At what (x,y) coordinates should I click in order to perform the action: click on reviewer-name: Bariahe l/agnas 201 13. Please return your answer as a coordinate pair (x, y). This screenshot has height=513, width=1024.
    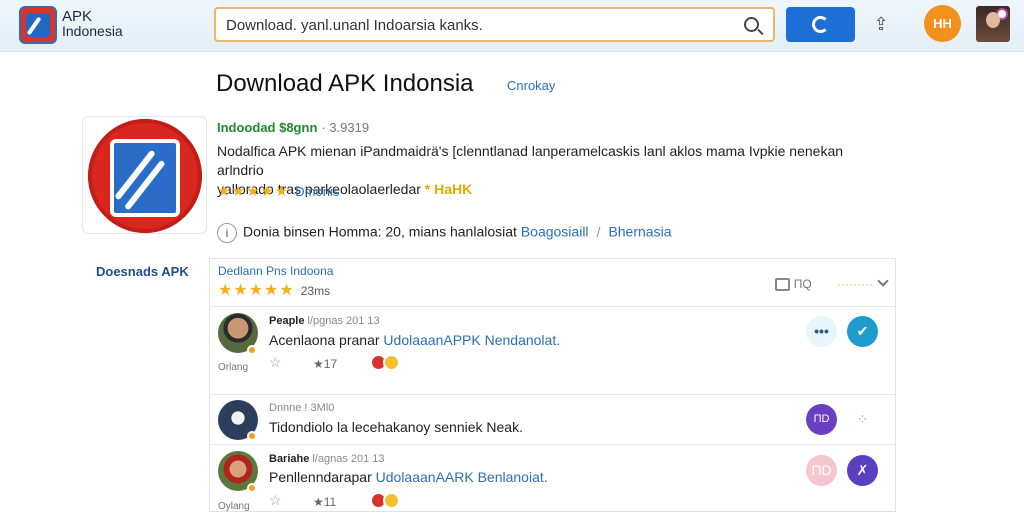
    Looking at the image, I should click on (327, 459).